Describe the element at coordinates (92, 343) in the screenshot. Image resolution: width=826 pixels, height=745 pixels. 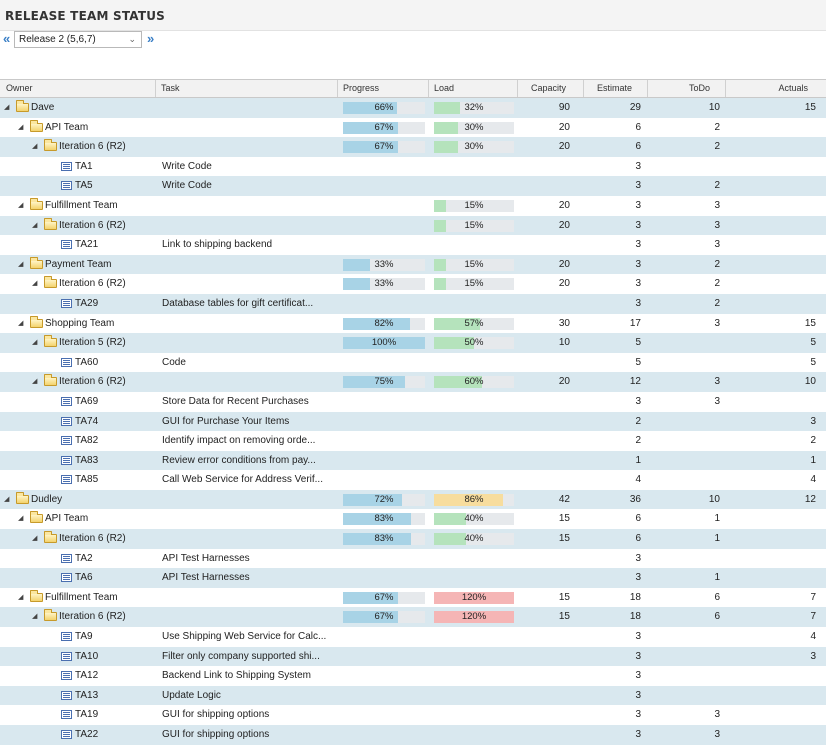
I see `owner-cell: Iteration 5 (R2)` at that location.